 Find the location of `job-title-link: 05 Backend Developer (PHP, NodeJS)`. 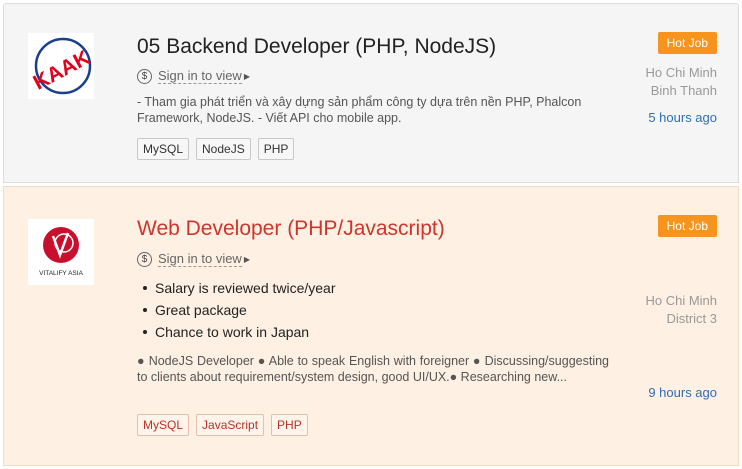

job-title-link: 05 Backend Developer (PHP, NodeJS) is located at coordinates (316, 47).